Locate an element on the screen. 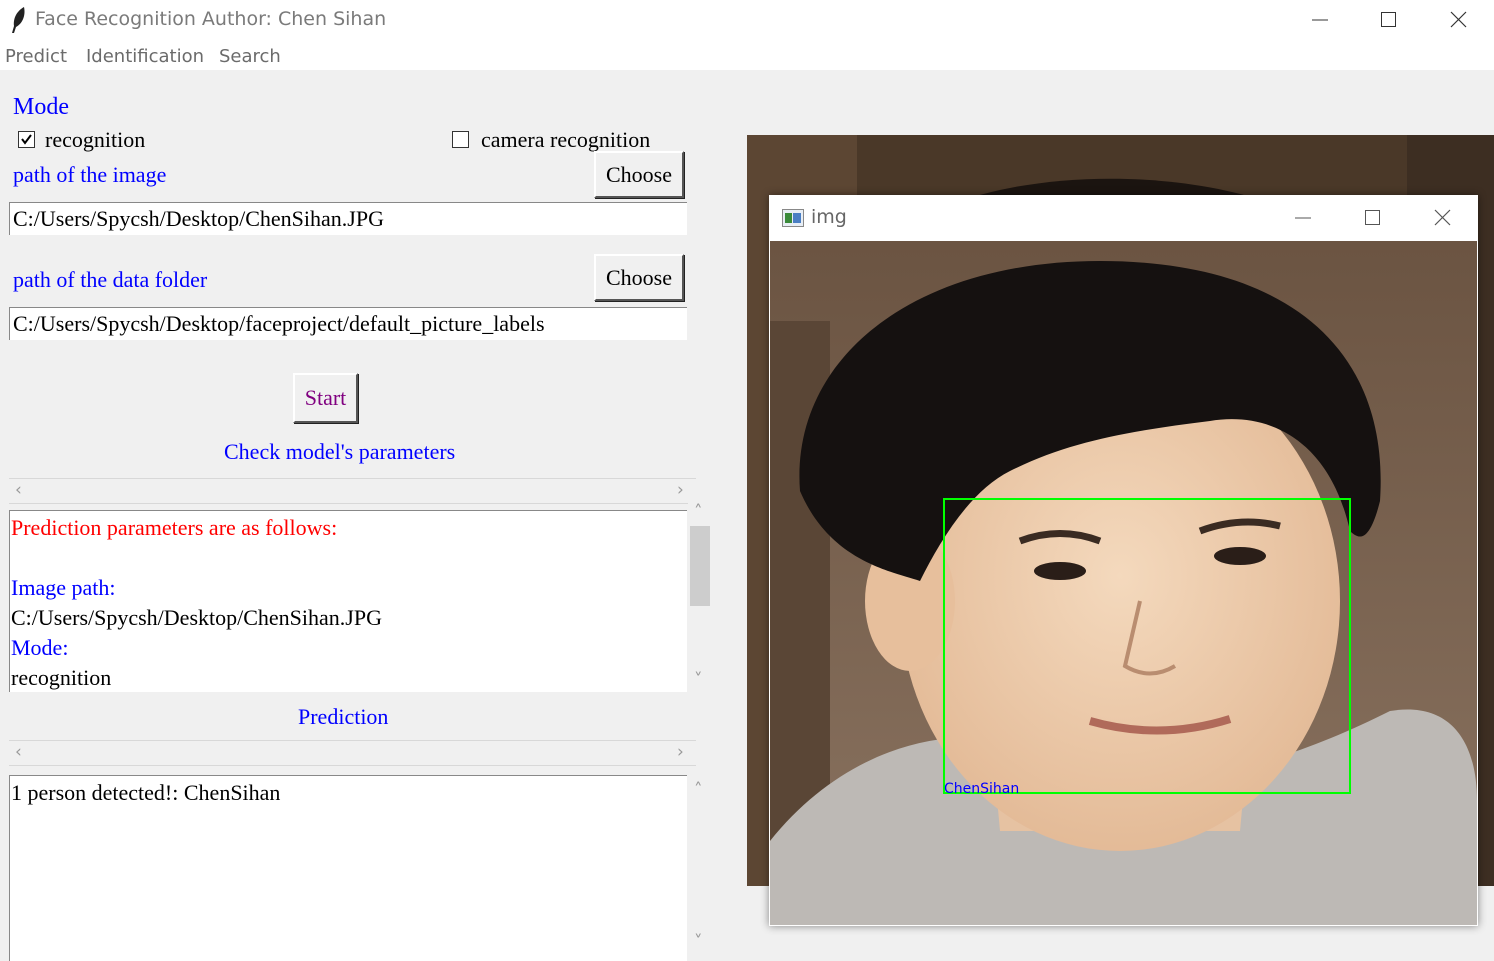 This screenshot has width=1494, height=961. camera-recognition-label: camera recognition is located at coordinates (566, 139).